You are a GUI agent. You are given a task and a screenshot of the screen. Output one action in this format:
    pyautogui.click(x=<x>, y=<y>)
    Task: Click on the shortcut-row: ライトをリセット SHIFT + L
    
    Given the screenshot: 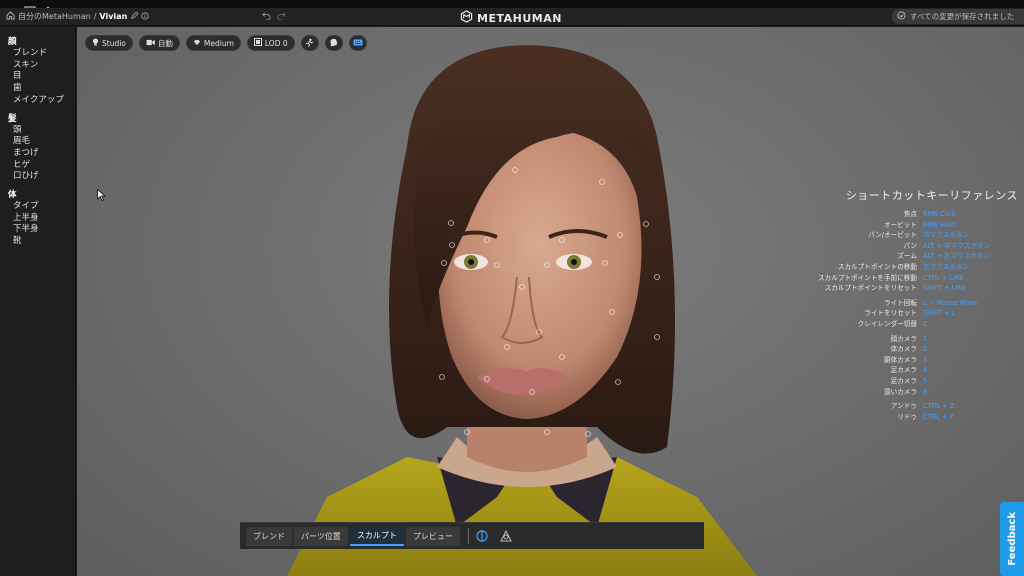 What is the action you would take?
    pyautogui.click(x=888, y=313)
    